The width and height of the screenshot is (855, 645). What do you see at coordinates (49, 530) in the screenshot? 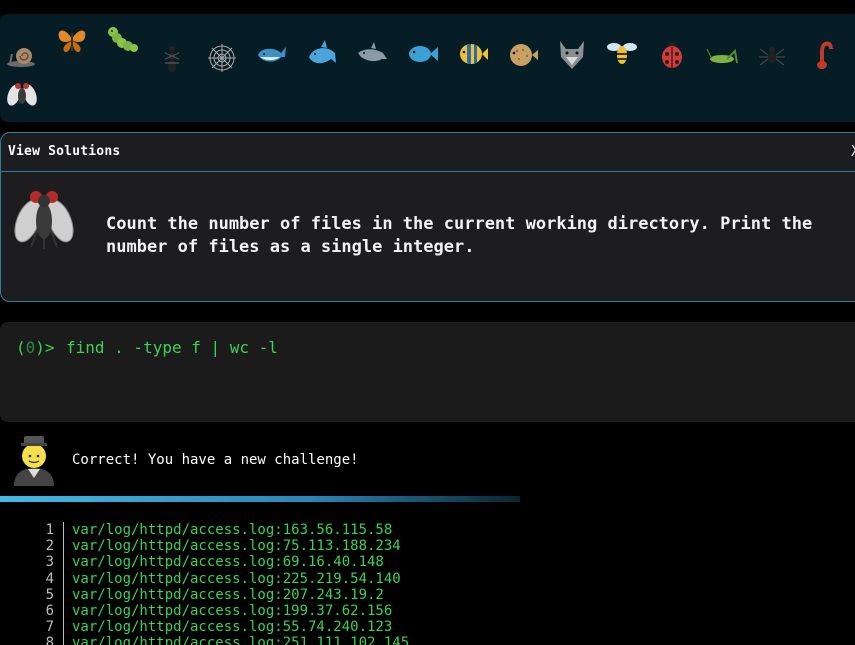
I see `line-number: 1` at bounding box center [49, 530].